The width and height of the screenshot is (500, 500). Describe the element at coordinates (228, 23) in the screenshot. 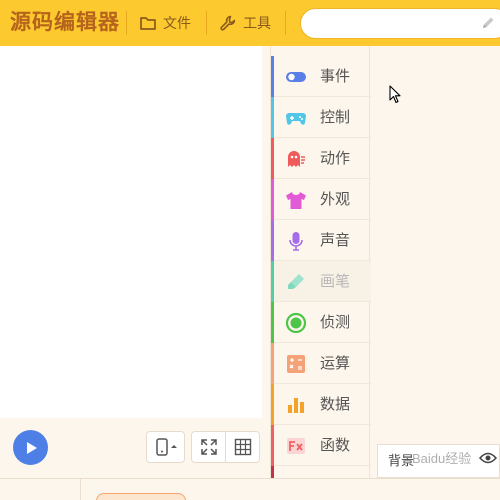

I see `wrench-icon` at that location.